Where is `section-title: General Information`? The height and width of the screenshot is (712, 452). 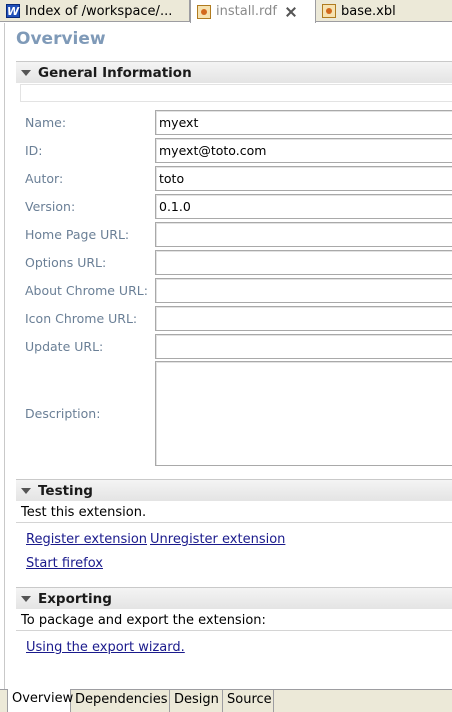 section-title: General Information is located at coordinates (115, 72).